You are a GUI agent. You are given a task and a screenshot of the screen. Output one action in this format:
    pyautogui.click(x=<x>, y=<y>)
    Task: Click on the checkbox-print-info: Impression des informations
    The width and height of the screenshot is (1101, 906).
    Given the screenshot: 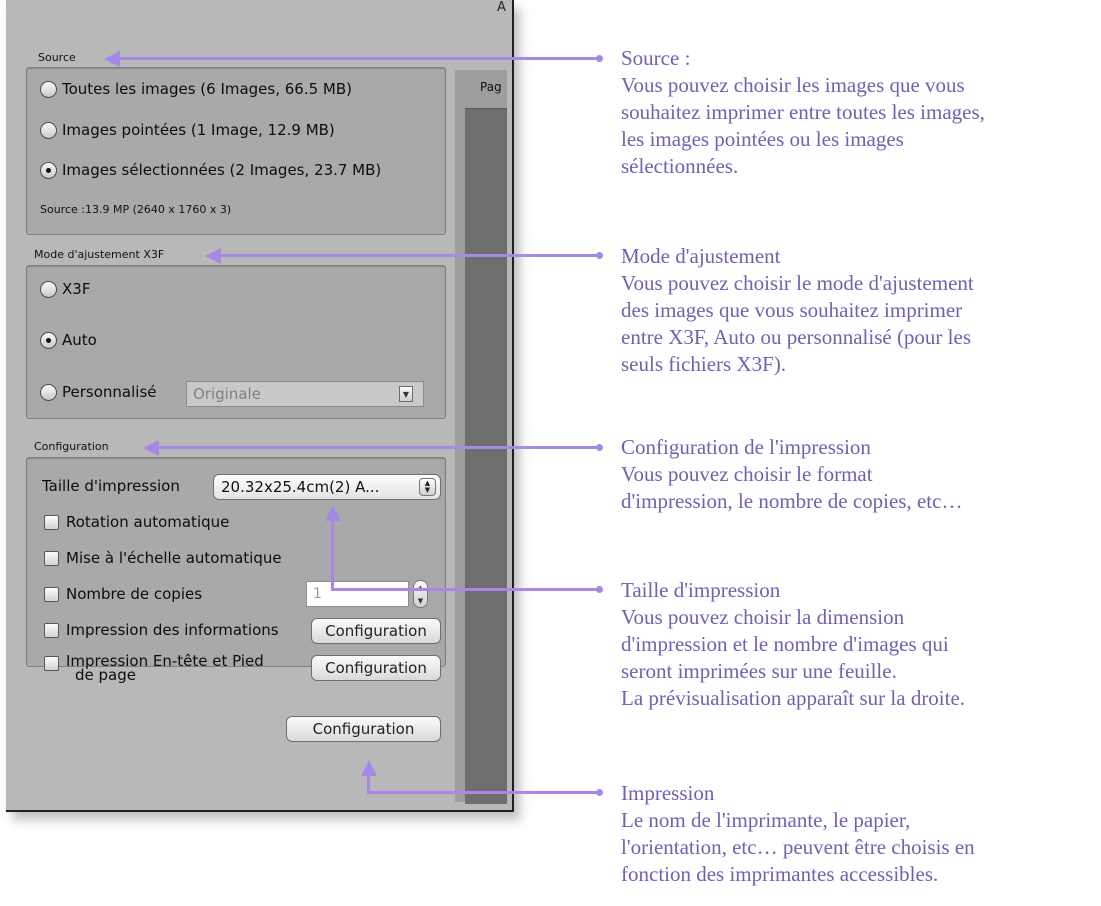 What is the action you would take?
    pyautogui.click(x=161, y=630)
    